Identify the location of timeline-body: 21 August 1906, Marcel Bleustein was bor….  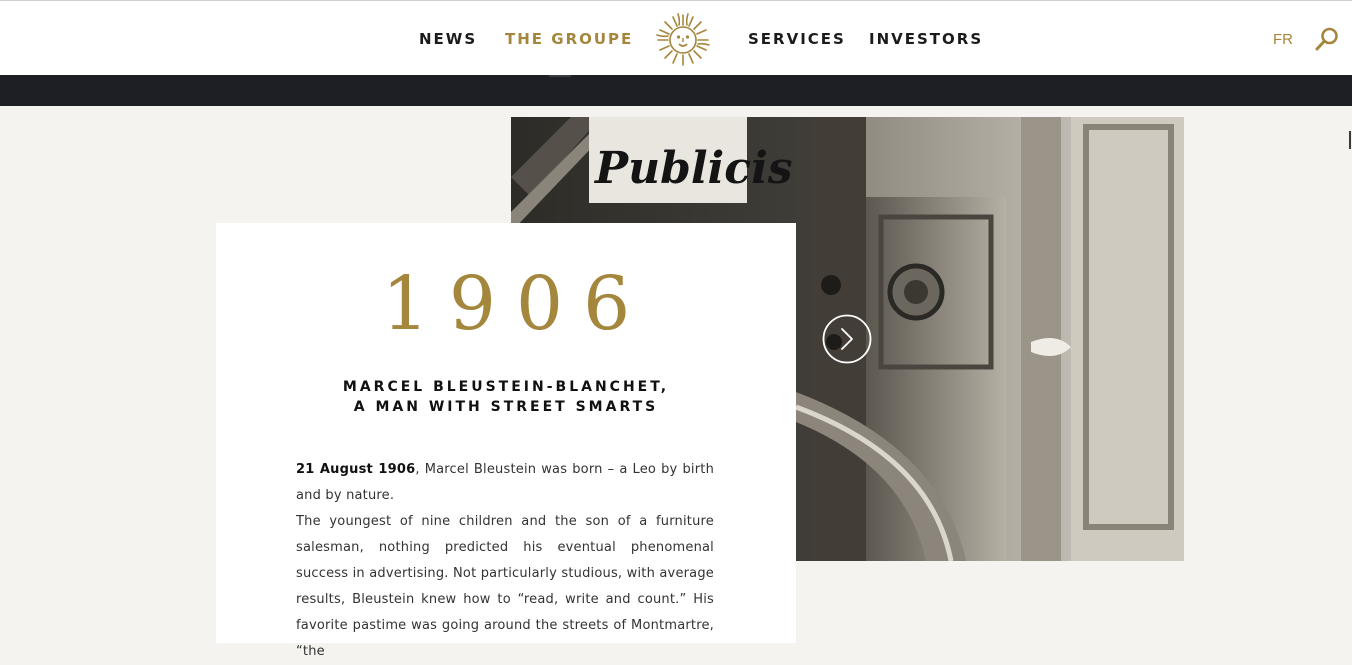
(505, 561).